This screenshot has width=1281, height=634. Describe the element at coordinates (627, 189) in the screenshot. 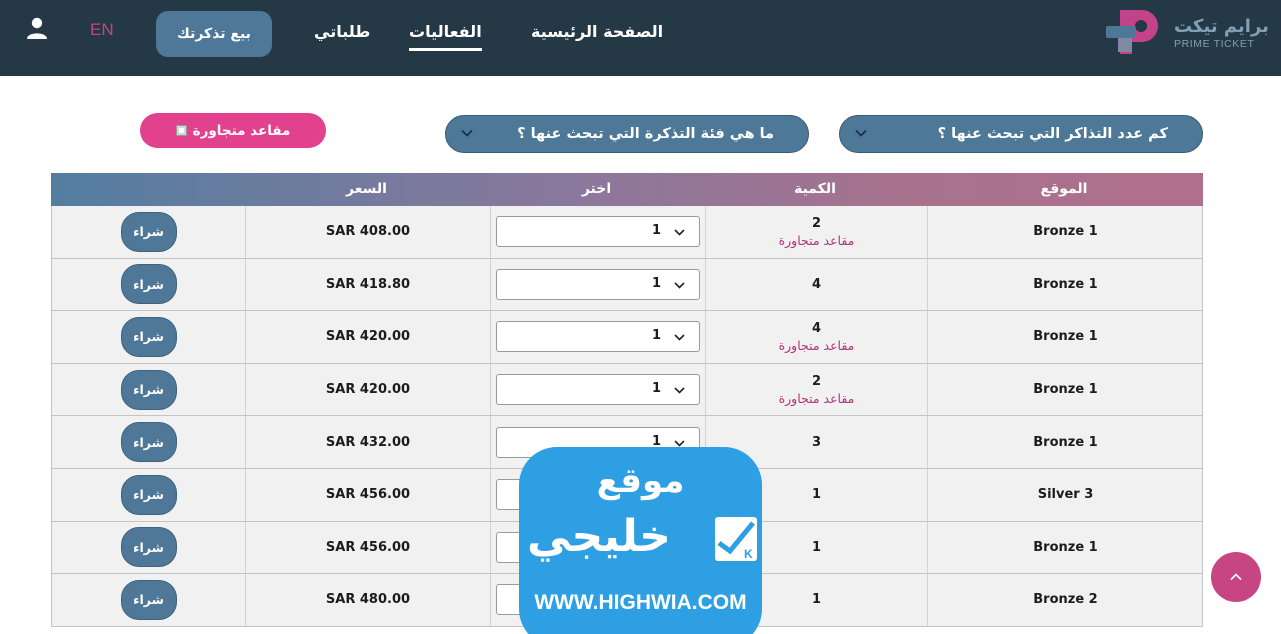

I see `table-header: الموقع الكمية اختر السعر` at that location.